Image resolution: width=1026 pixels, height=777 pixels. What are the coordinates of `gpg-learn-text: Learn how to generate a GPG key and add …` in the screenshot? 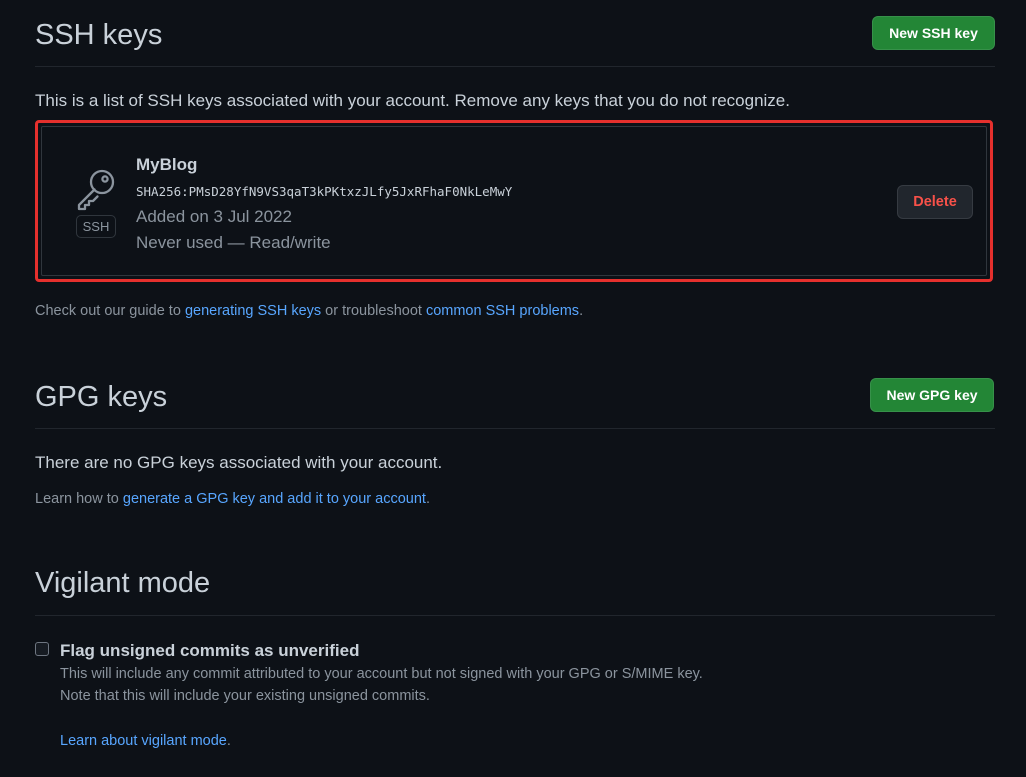 It's located at (232, 499).